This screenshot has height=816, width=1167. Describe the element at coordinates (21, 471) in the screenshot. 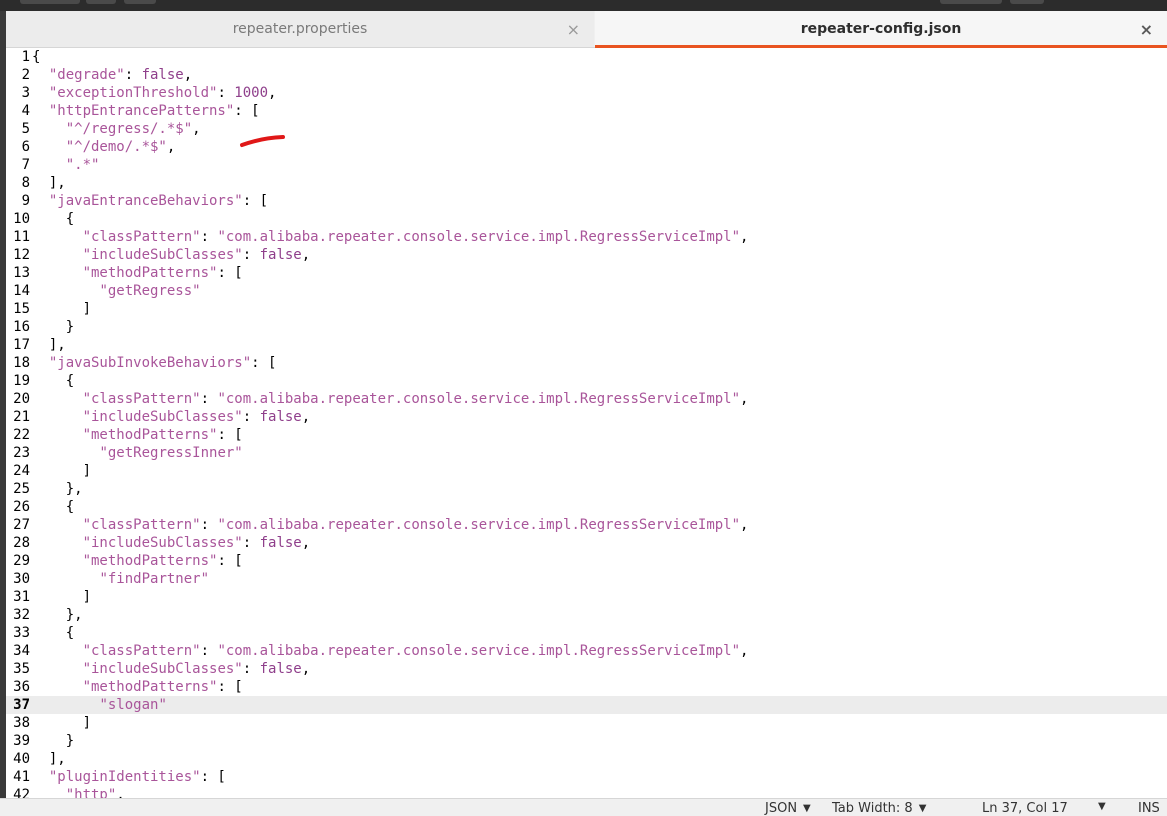

I see `line-number: 24` at that location.